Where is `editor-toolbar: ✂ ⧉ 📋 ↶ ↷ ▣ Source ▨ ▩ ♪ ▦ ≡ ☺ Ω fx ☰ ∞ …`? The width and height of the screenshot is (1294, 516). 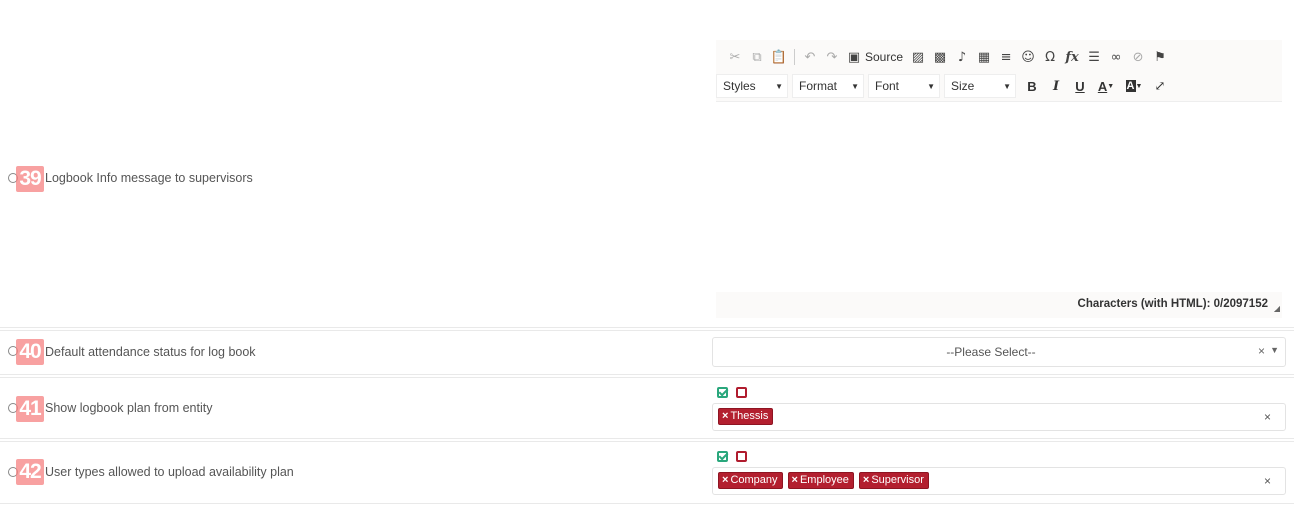 editor-toolbar: ✂ ⧉ 📋 ↶ ↷ ▣ Source ▨ ▩ ♪ ▦ ≡ ☺ Ω fx ☰ ∞ … is located at coordinates (999, 71).